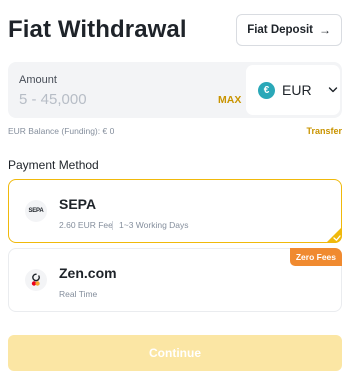  Describe the element at coordinates (175, 131) in the screenshot. I see `balance-row: EUR Balance (Funding): € 0 Transfer` at that location.